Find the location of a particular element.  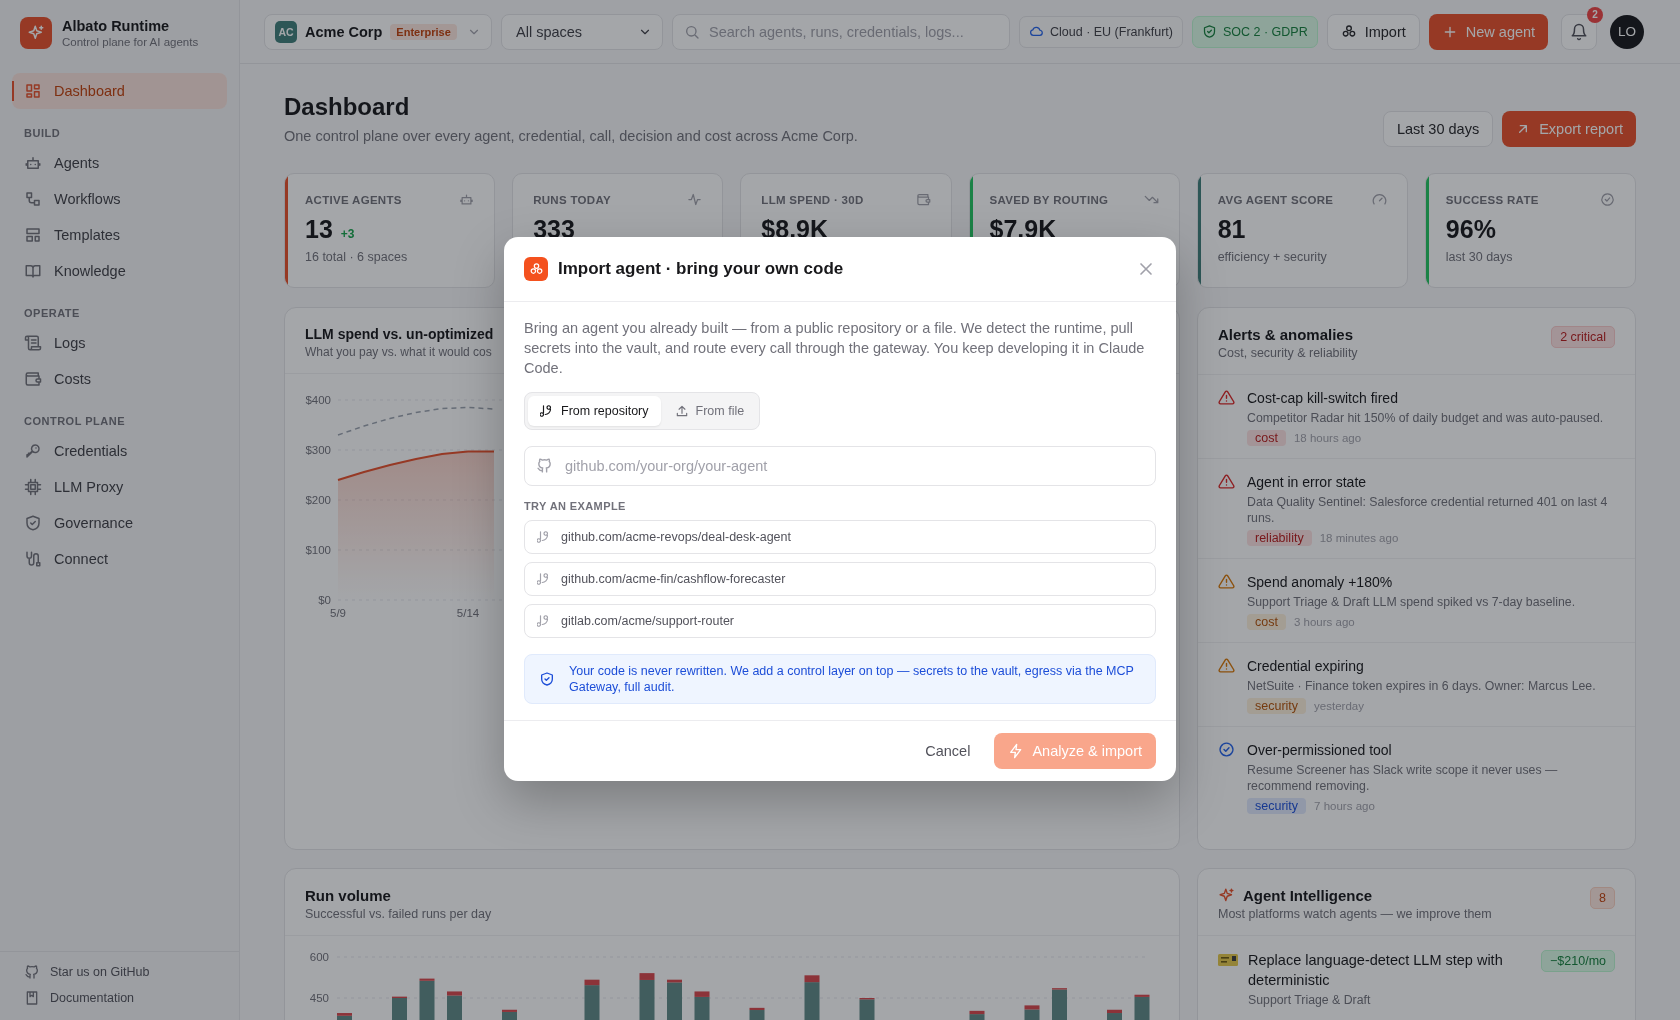

card-title: Agent Intelligence is located at coordinates (1308, 895).